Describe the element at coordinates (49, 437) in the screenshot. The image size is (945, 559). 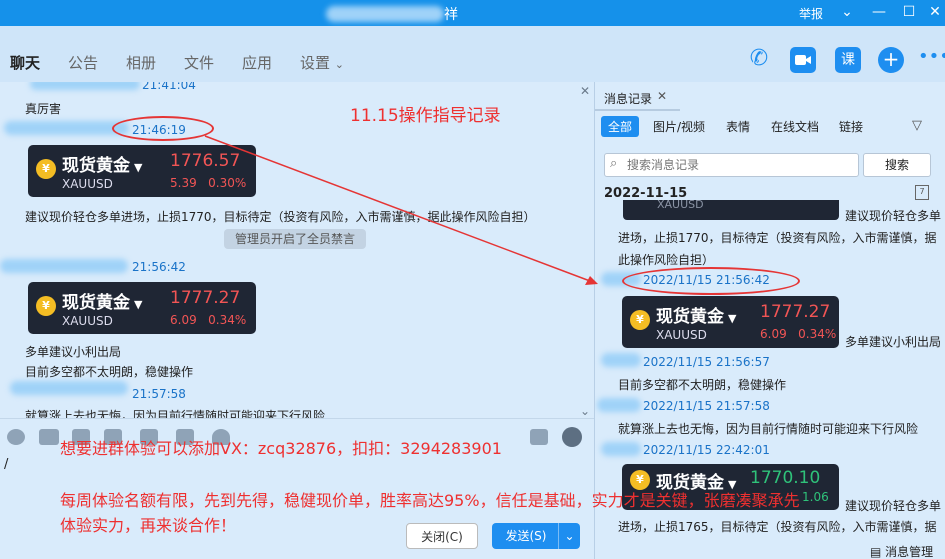
I see `gif-icon` at that location.